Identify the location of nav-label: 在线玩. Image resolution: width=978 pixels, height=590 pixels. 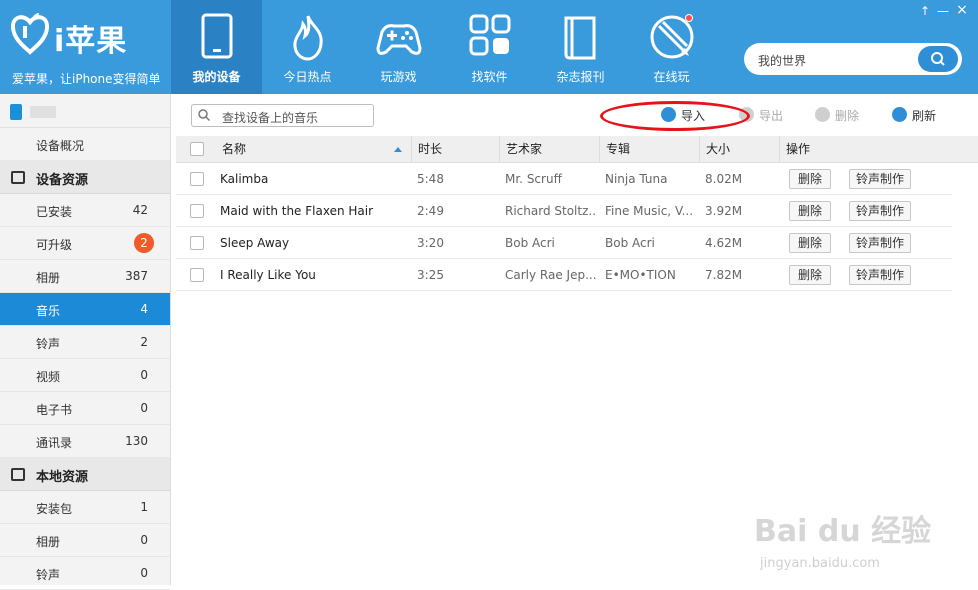
(671, 77).